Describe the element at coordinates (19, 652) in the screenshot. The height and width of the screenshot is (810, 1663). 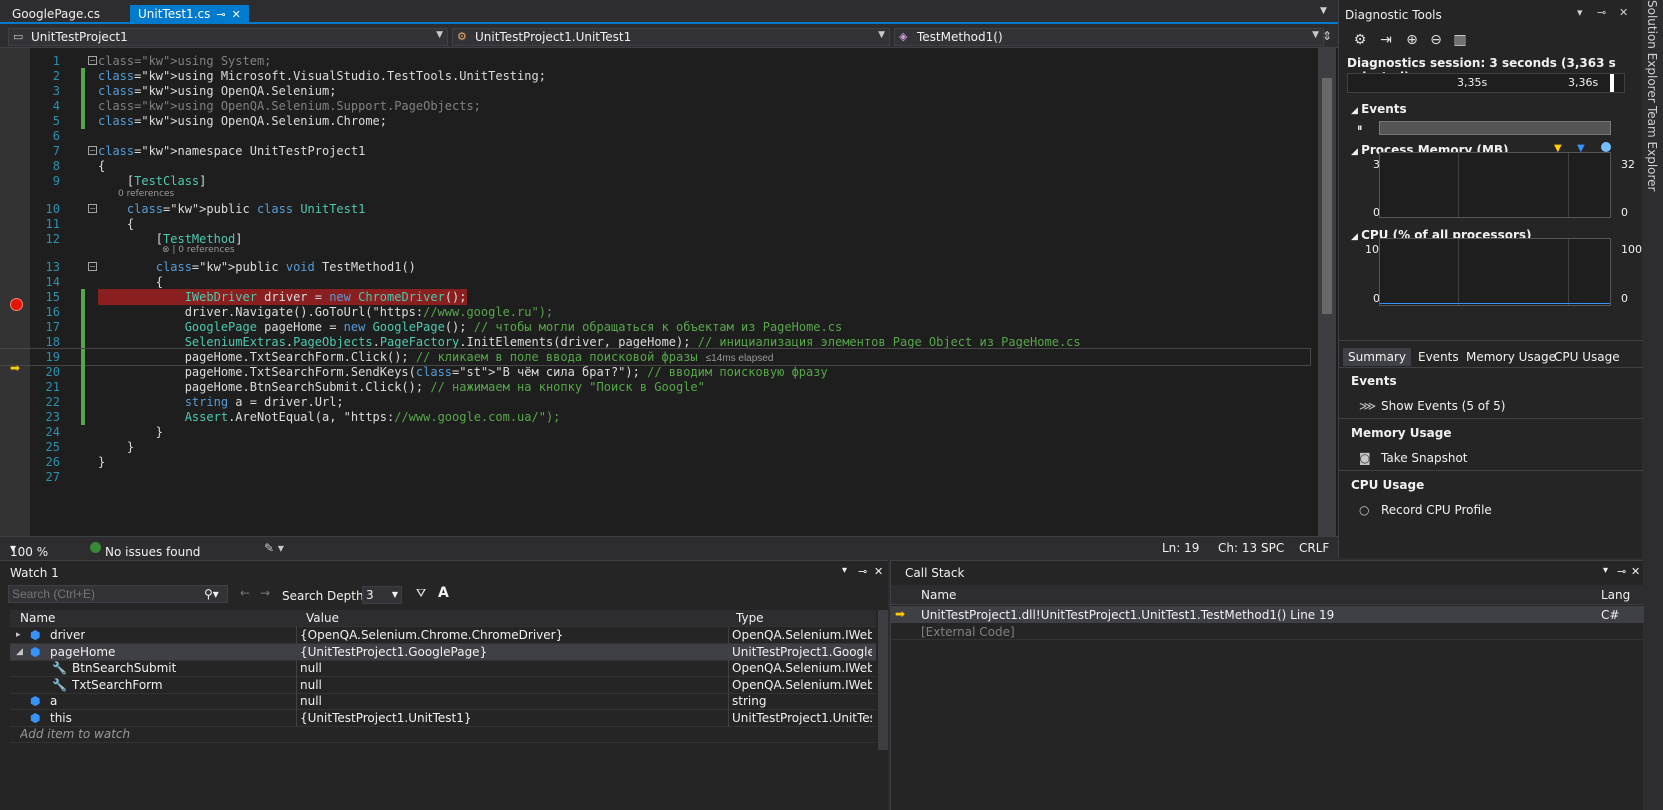
I see `expand-toggle-icon: ◢` at that location.